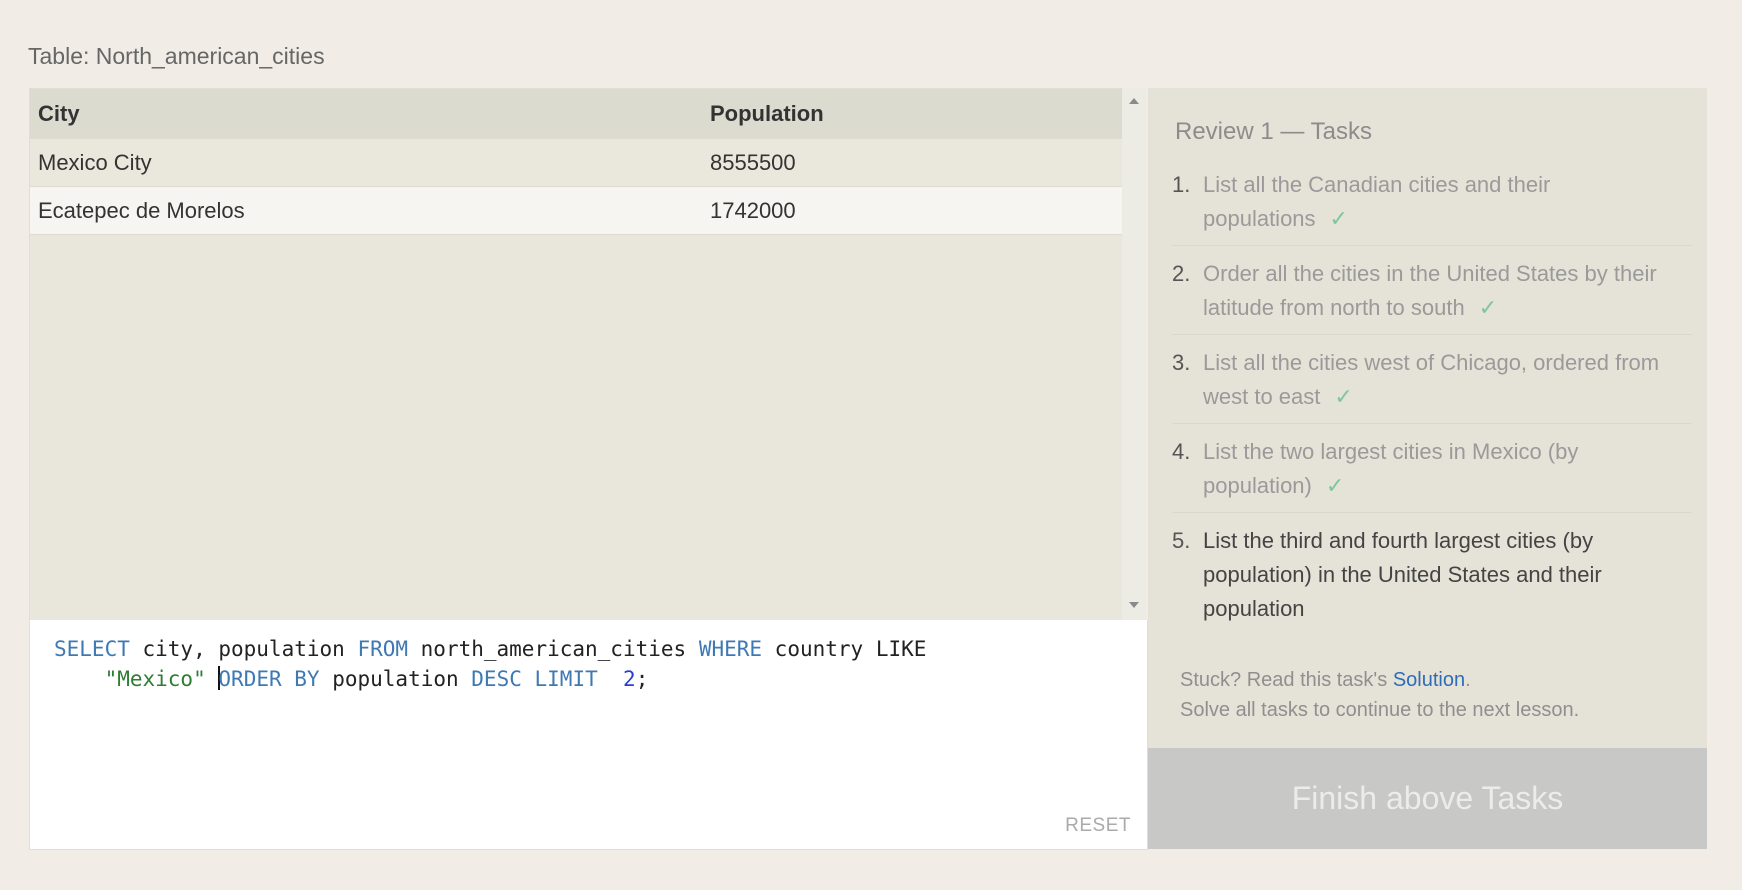 The height and width of the screenshot is (890, 1742). I want to click on column-header-population: Population, so click(912, 114).